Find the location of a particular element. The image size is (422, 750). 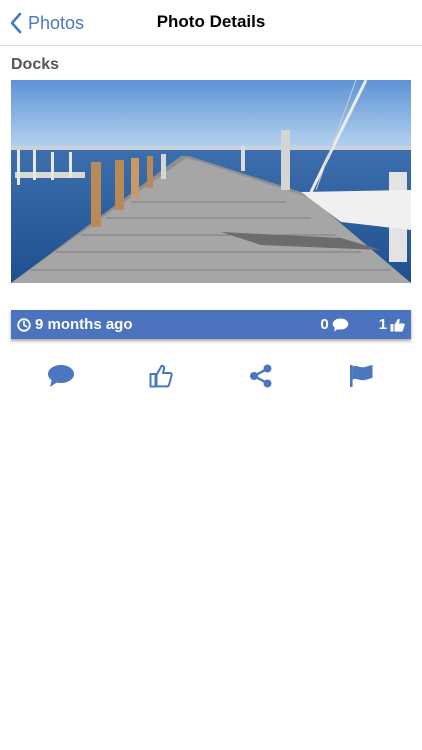

comment-button is located at coordinates (61, 376).